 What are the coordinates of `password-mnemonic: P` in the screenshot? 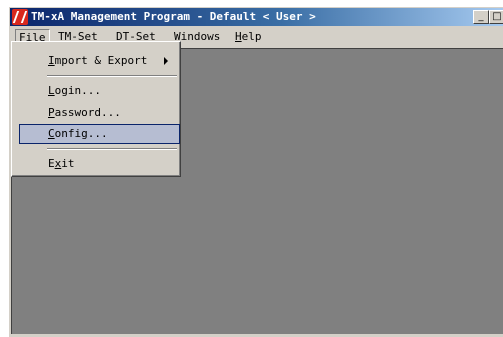 It's located at (51, 112).